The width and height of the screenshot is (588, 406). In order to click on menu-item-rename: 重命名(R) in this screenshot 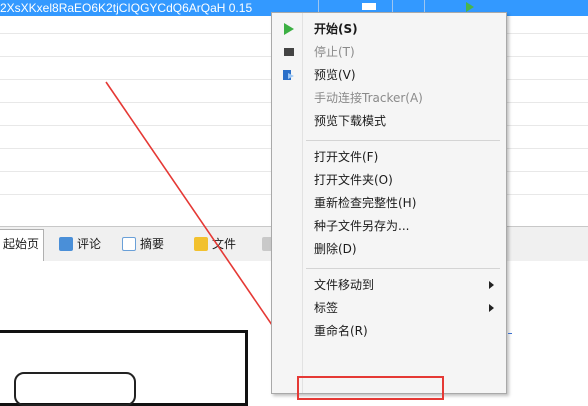, I will do `click(389, 331)`.